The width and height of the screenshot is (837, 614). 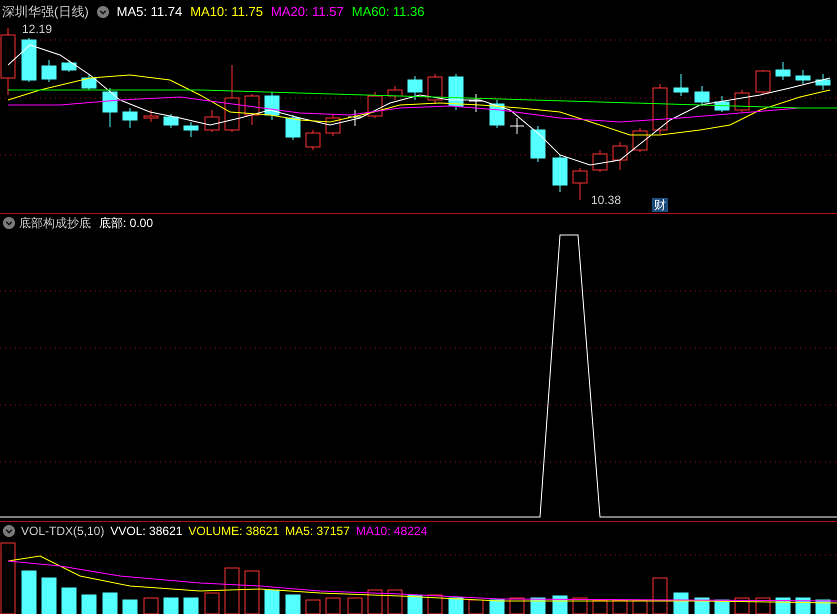 I want to click on indicator-value: MA10: 11.75, so click(x=226, y=12).